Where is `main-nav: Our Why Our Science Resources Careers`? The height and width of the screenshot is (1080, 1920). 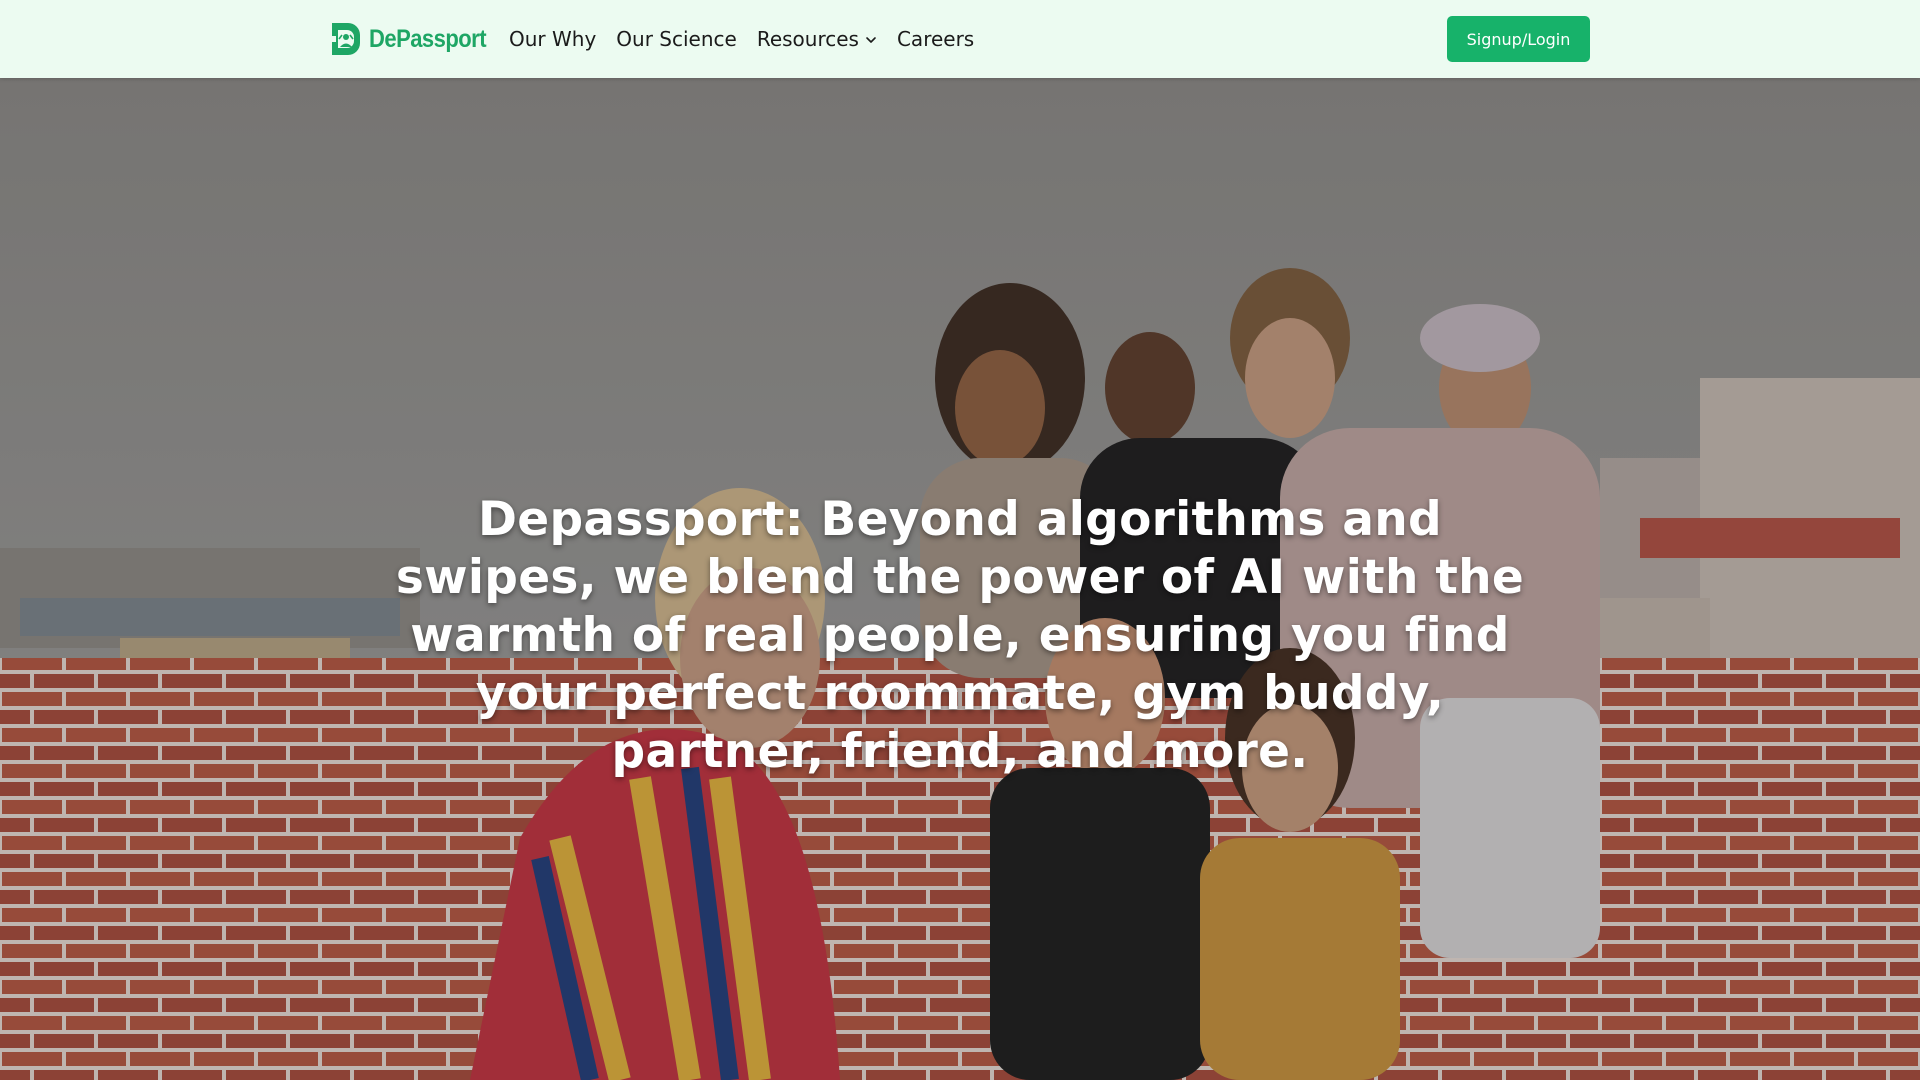
main-nav: Our Why Our Science Resources Careers is located at coordinates (751, 39).